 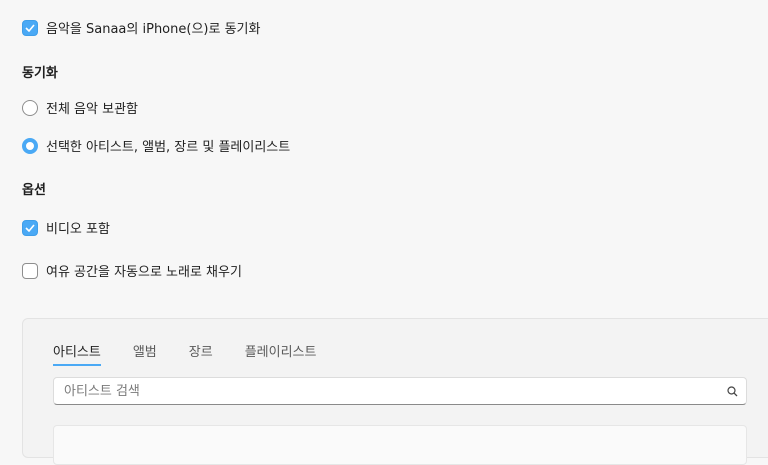 What do you see at coordinates (40, 73) in the screenshot?
I see `sync-heading: 동기화` at bounding box center [40, 73].